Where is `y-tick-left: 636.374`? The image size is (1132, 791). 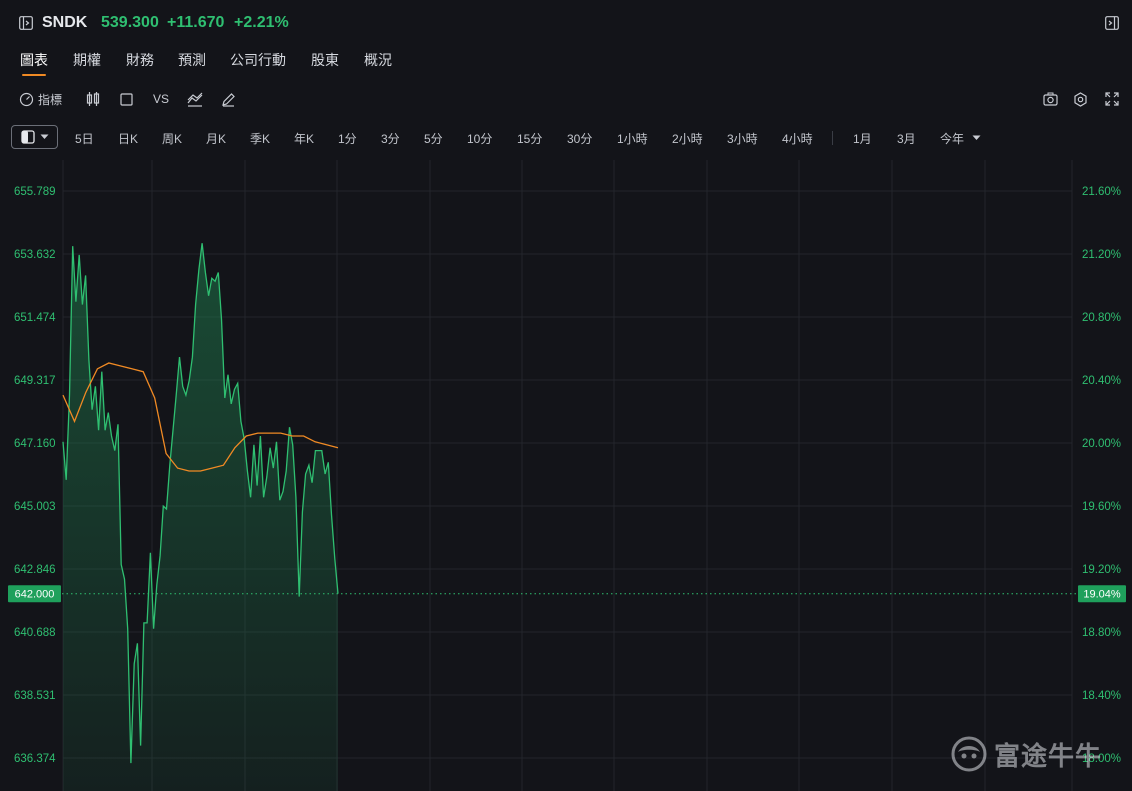 y-tick-left: 636.374 is located at coordinates (35, 759).